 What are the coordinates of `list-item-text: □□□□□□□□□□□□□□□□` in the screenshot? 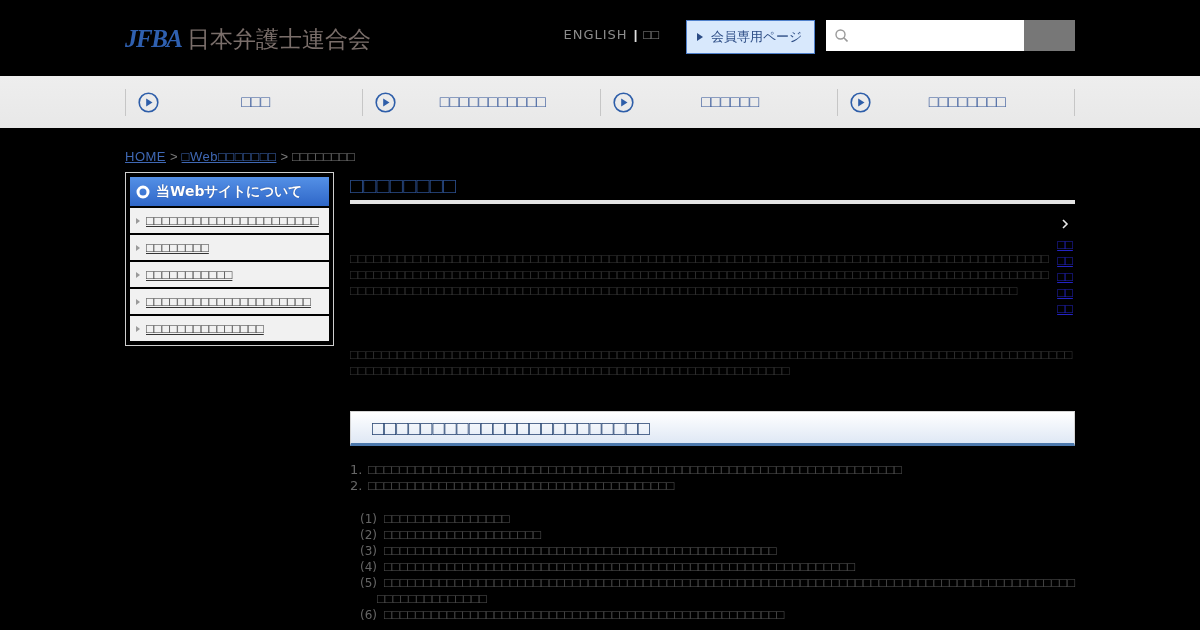 It's located at (447, 518).